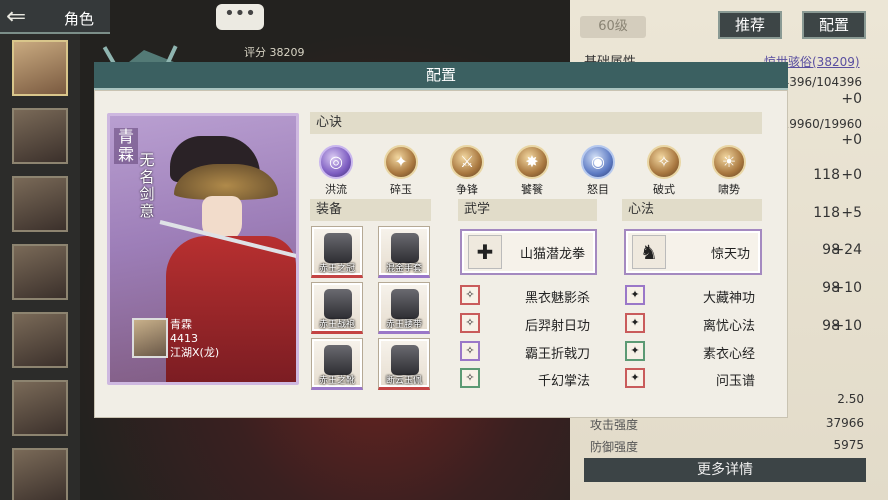 This screenshot has height=500, width=888. I want to click on xinfa-item-name: 素衣心经, so click(728, 354).